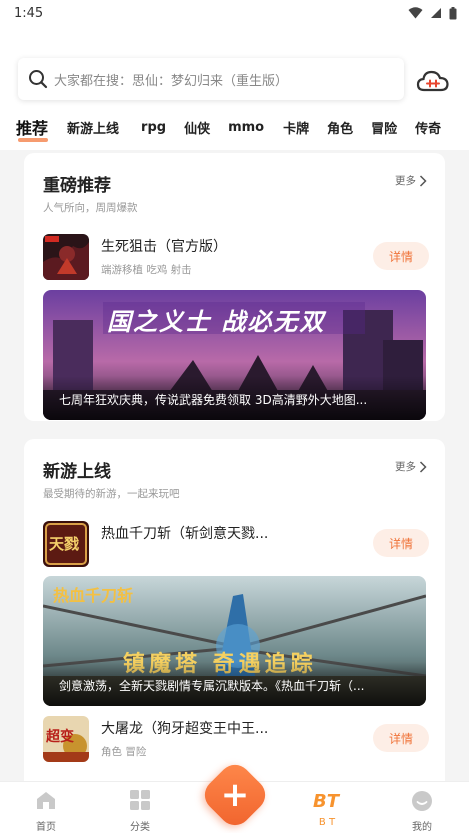 This screenshot has width=469, height=833. What do you see at coordinates (428, 127) in the screenshot?
I see `tab-legend: 传奇` at bounding box center [428, 127].